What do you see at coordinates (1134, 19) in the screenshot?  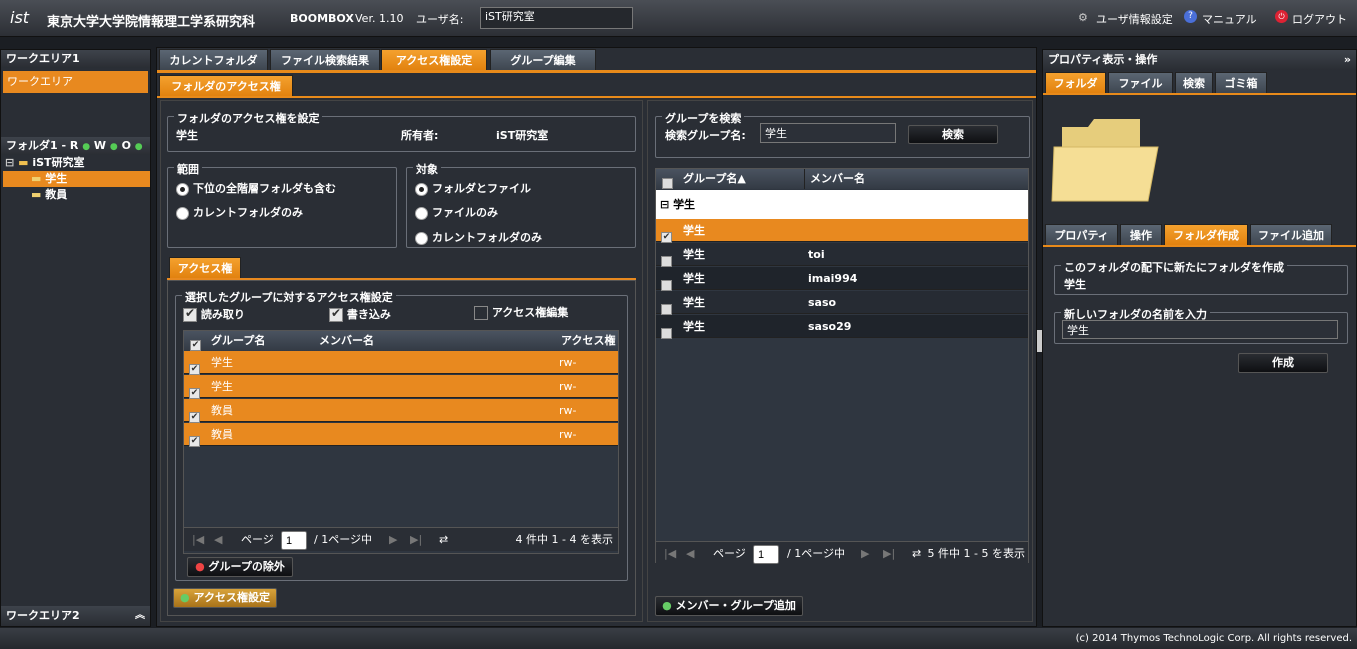 I see `user-settings-link: ユーザ情報設定` at bounding box center [1134, 19].